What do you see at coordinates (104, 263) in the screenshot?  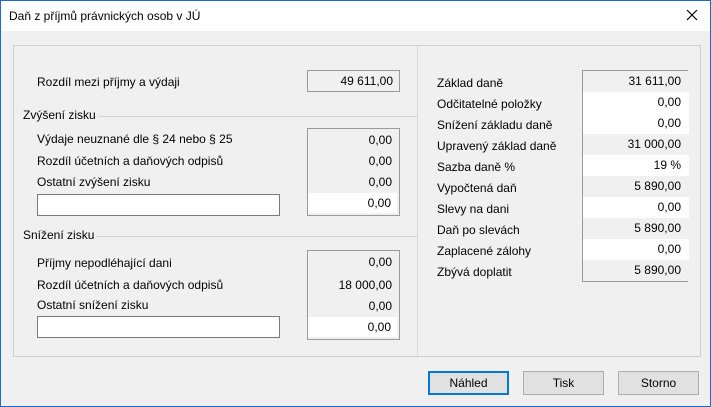 I see `decrease-row-label: Příjmy nepodléhající dani` at bounding box center [104, 263].